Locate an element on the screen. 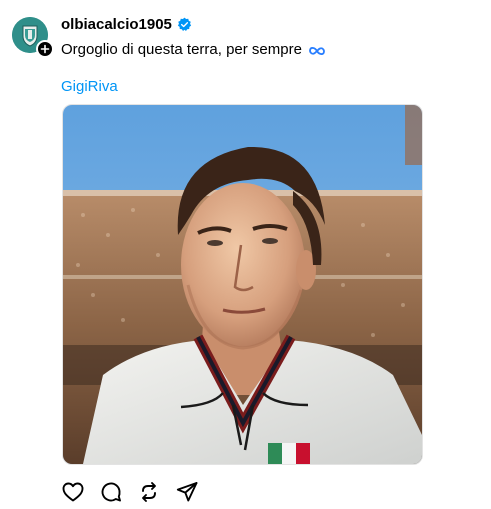 The height and width of the screenshot is (509, 491). post-caption: Orgoglio di questa terra, per sempre is located at coordinates (193, 49).